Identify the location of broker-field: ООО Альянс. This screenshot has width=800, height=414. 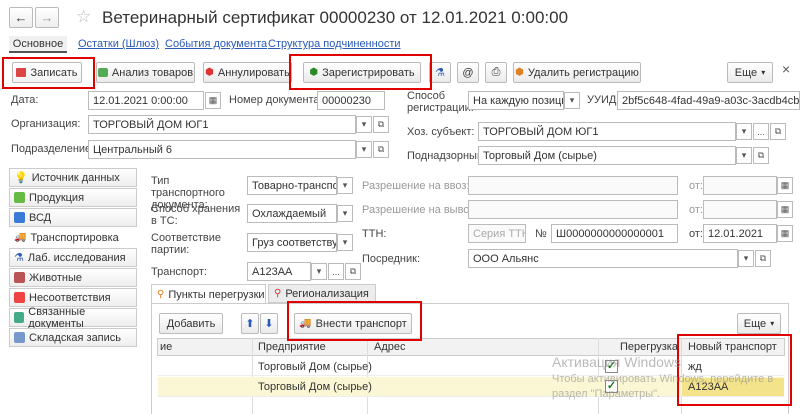
(603, 258).